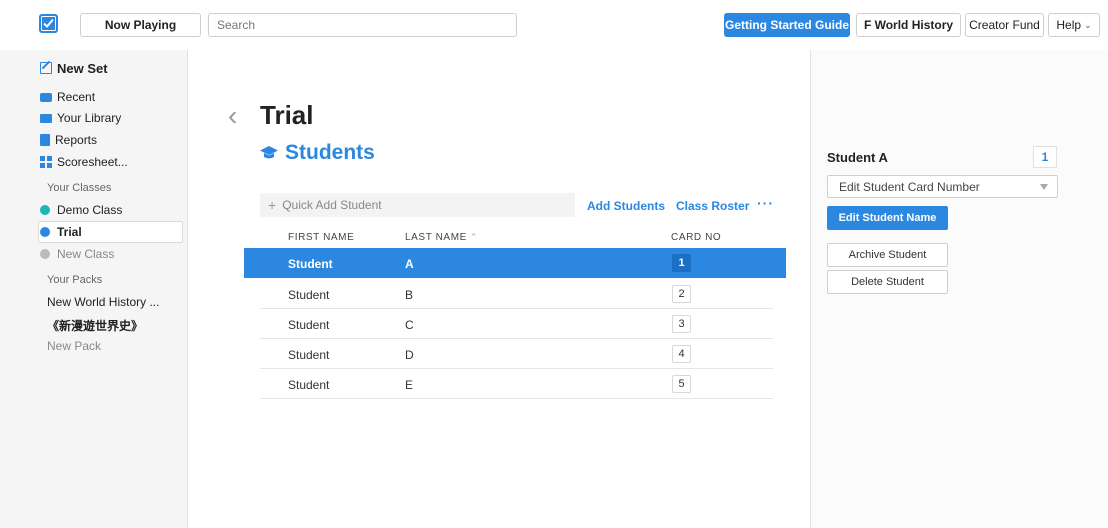 This screenshot has width=1108, height=528. What do you see at coordinates (409, 385) in the screenshot?
I see `last-name-cell: E` at bounding box center [409, 385].